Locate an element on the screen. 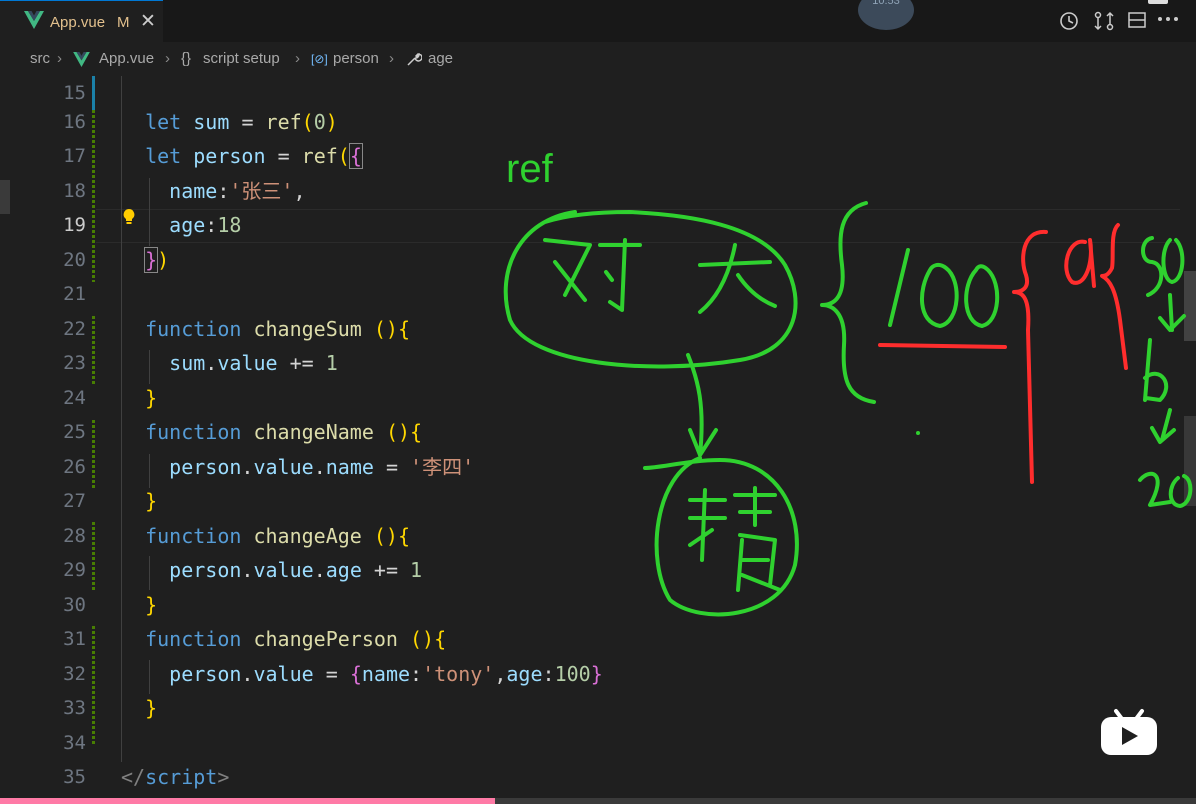 The image size is (1196, 804). wrench-icon is located at coordinates (414, 59).